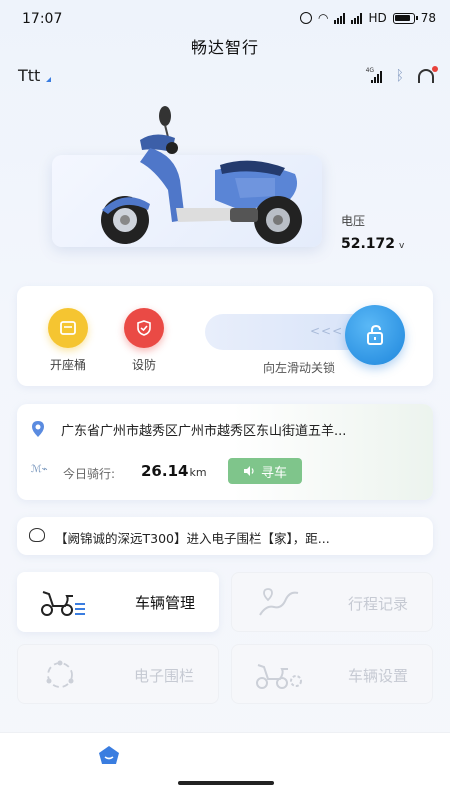  Describe the element at coordinates (428, 74) in the screenshot. I see `customer-service-icon` at that location.